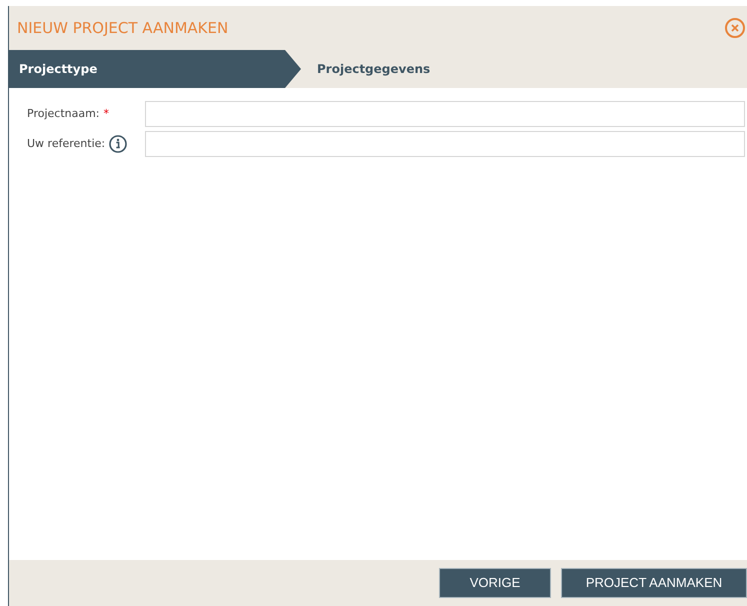 Image resolution: width=747 pixels, height=606 pixels. I want to click on close-button, so click(735, 28).